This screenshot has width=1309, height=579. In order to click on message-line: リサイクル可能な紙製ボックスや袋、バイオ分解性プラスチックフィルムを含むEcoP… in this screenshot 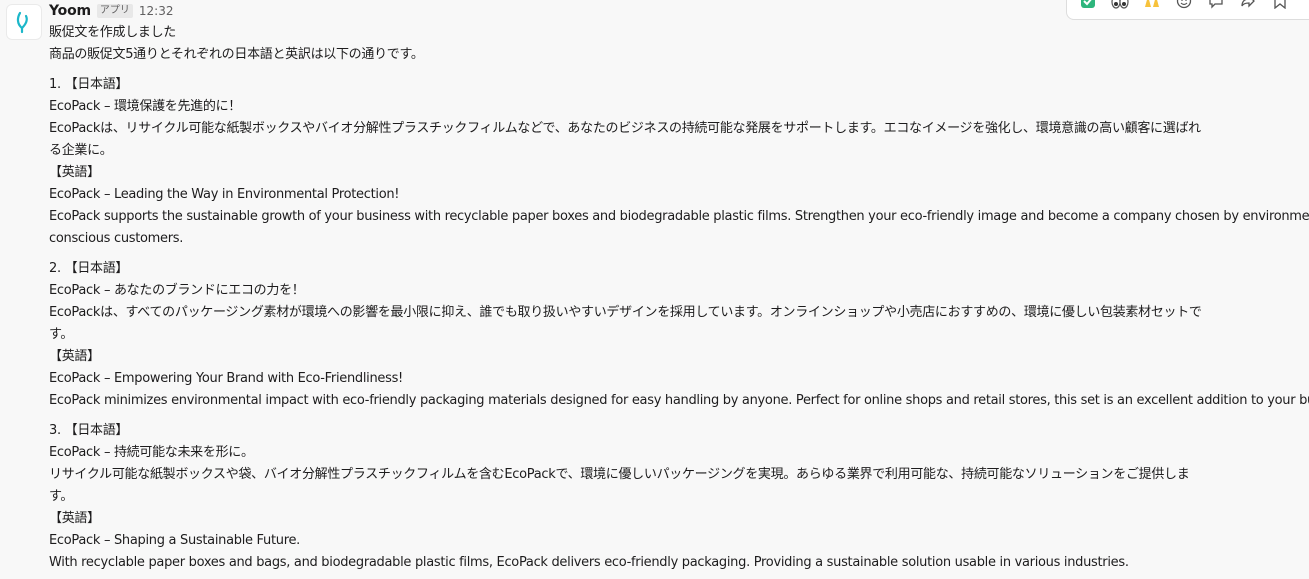, I will do `click(619, 474)`.